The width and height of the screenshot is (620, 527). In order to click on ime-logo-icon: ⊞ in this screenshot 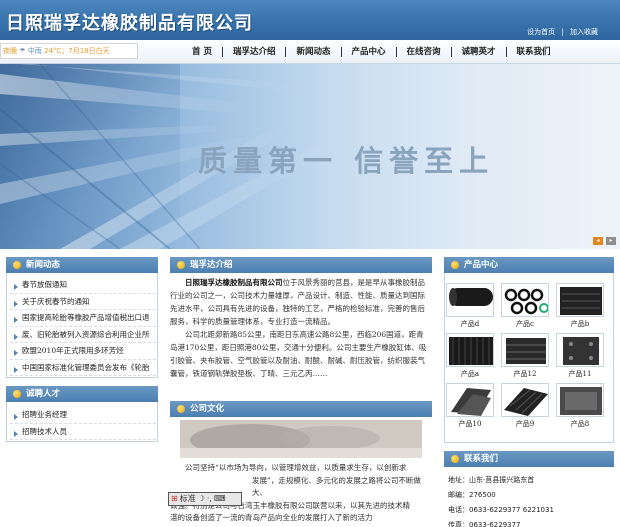, I will do `click(174, 498)`.